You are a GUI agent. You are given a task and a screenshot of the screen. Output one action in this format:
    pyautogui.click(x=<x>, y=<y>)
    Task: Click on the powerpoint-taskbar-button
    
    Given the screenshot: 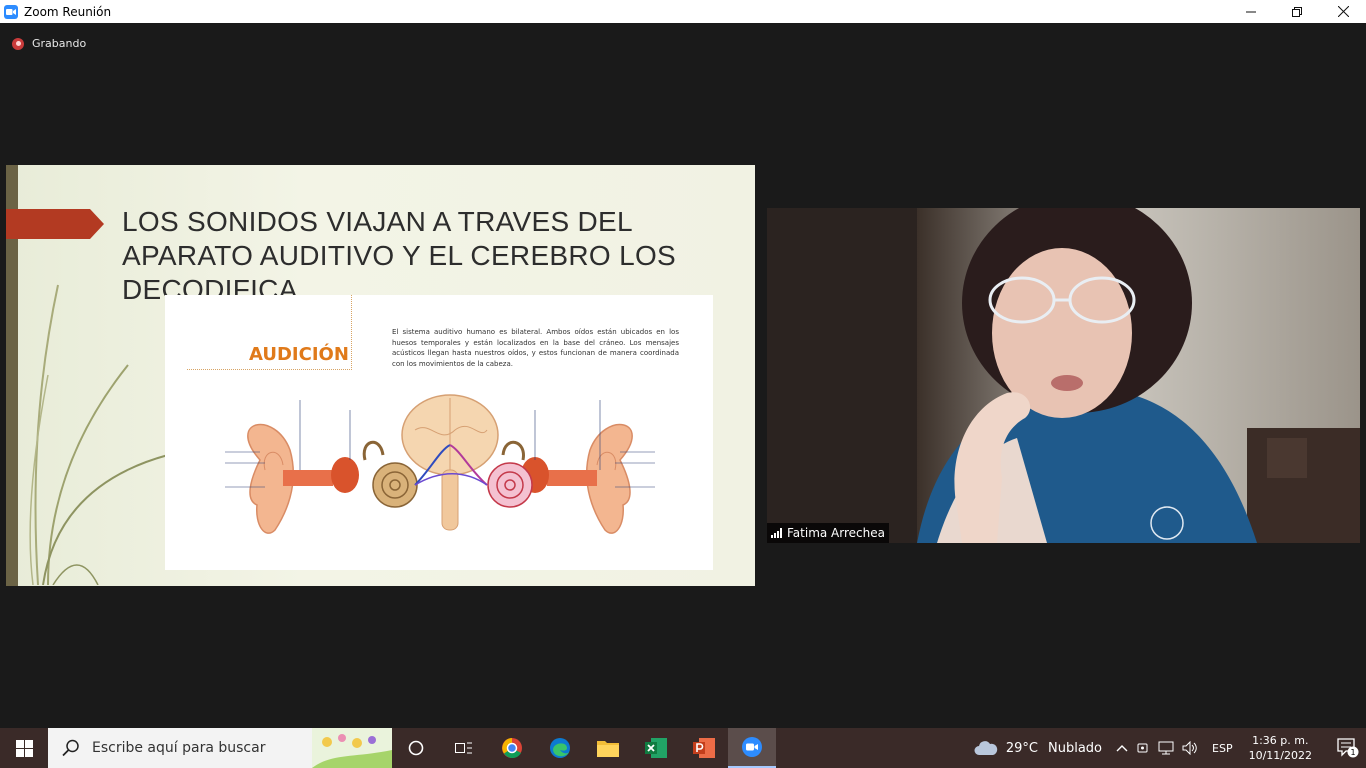 What is the action you would take?
    pyautogui.click(x=704, y=748)
    